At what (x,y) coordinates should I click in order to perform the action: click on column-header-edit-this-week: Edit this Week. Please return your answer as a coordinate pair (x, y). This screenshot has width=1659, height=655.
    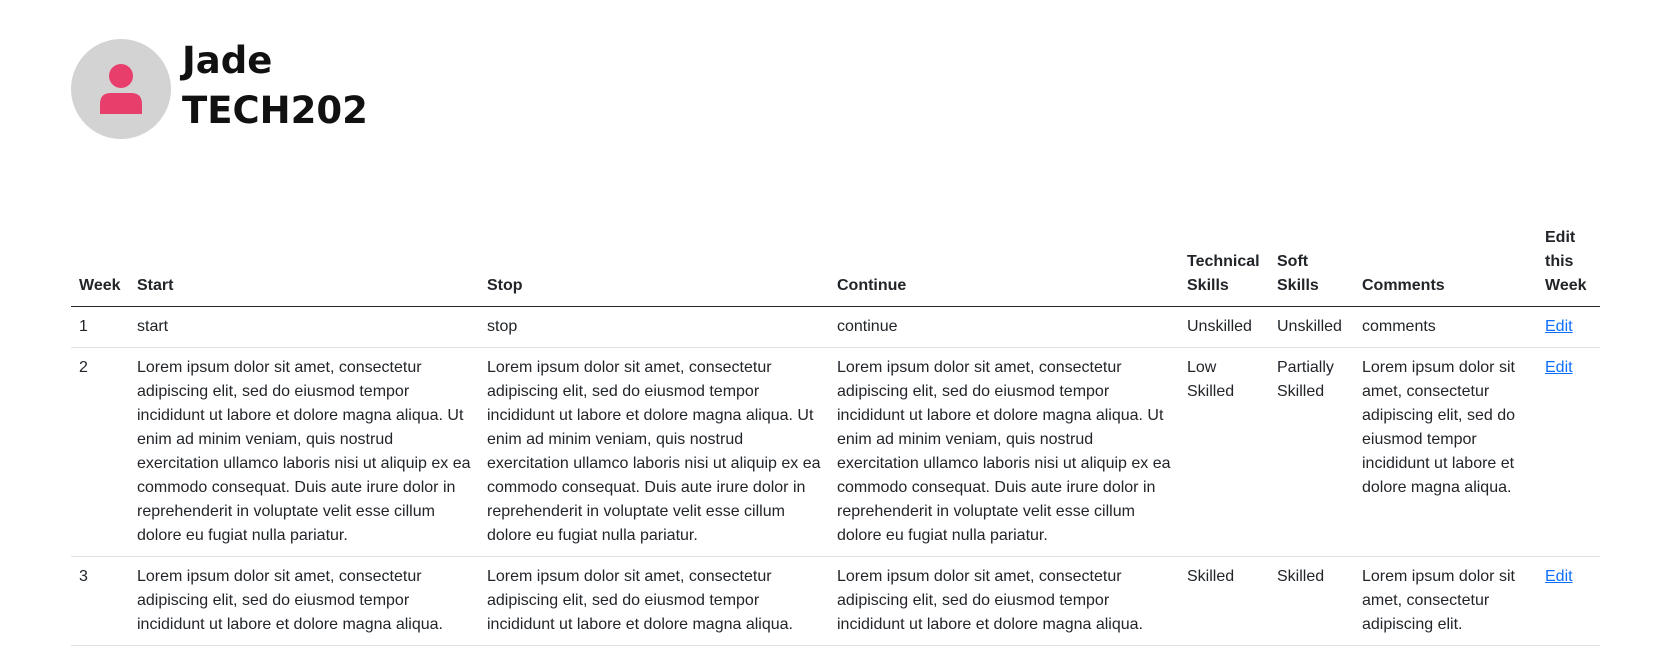
    Looking at the image, I should click on (1568, 266).